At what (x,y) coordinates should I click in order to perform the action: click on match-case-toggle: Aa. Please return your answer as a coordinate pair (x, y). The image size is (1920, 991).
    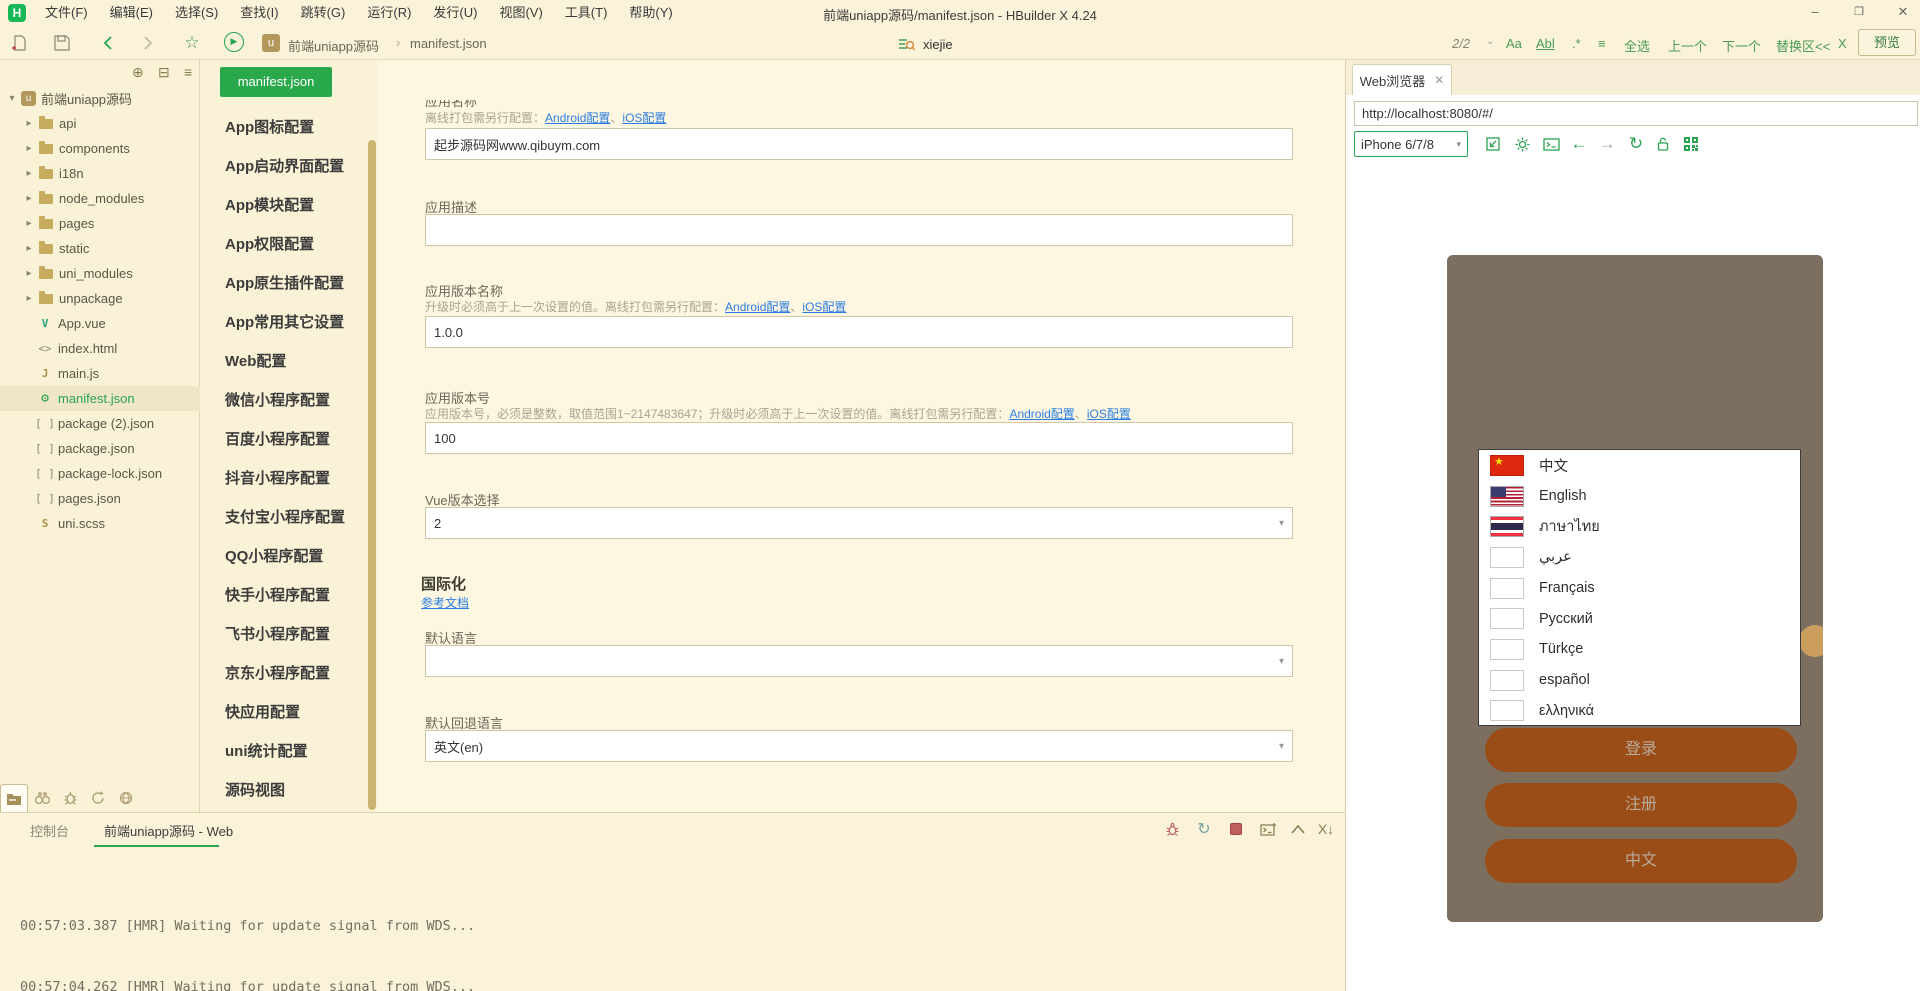
    Looking at the image, I should click on (1514, 43).